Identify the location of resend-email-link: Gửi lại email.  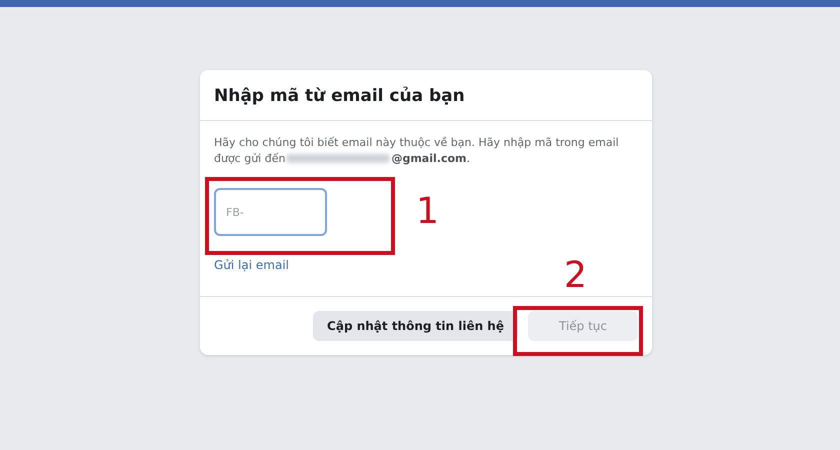
(251, 265).